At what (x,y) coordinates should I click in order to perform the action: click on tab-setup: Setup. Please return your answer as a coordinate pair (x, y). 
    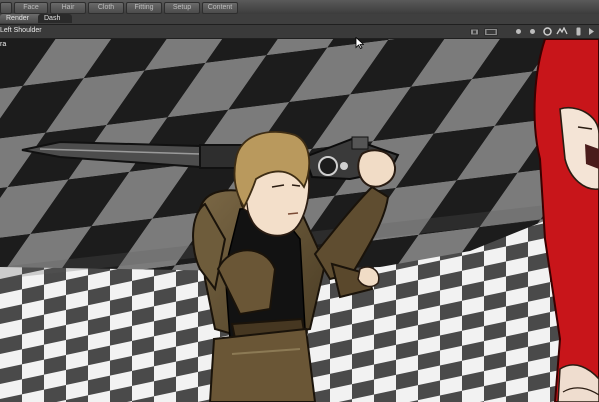
    Looking at the image, I should click on (182, 8).